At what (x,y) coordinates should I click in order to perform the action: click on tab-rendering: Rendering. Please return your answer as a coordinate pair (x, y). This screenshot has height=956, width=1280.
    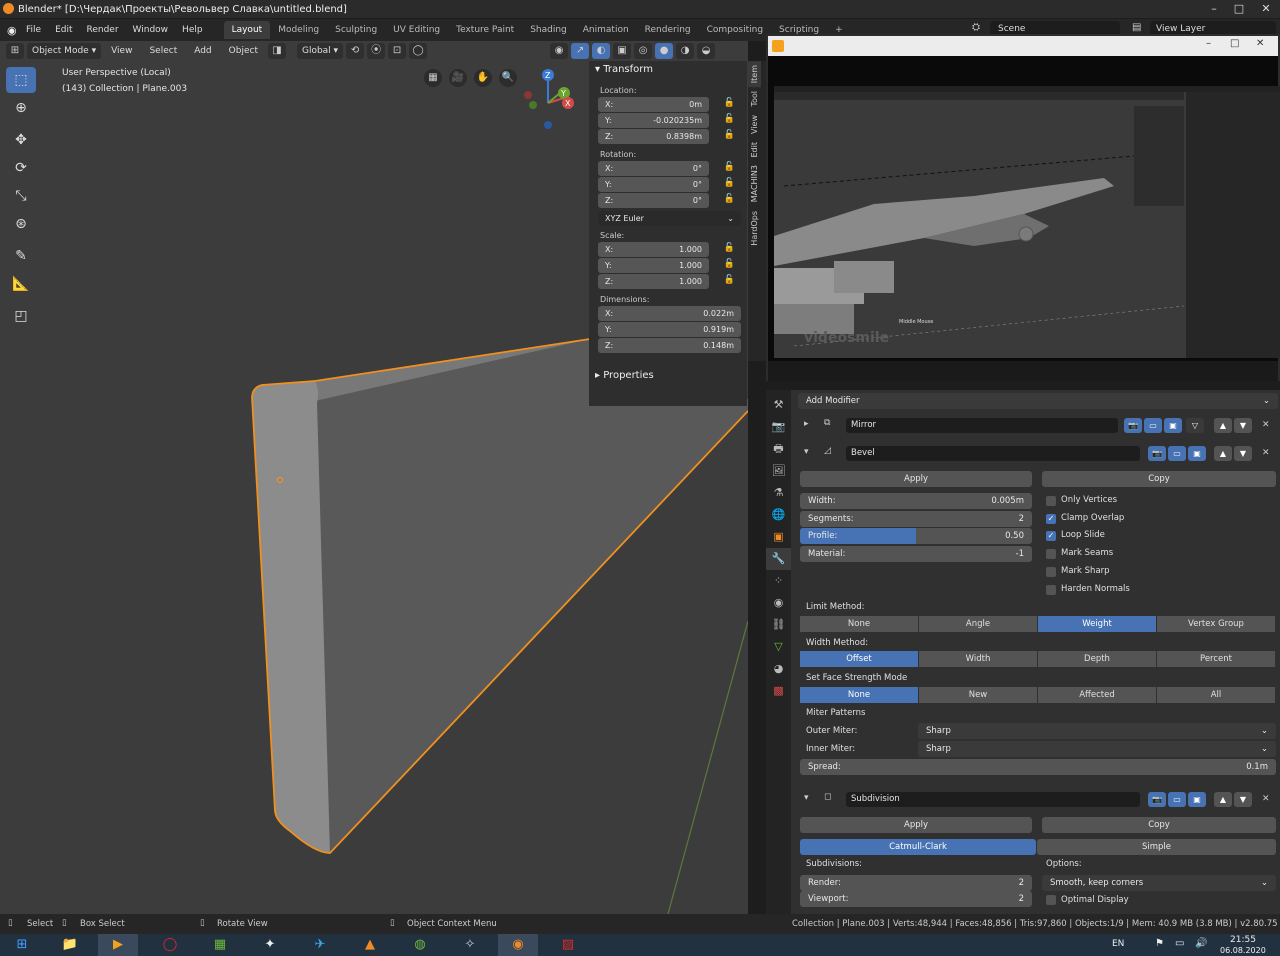
    Looking at the image, I should click on (668, 30).